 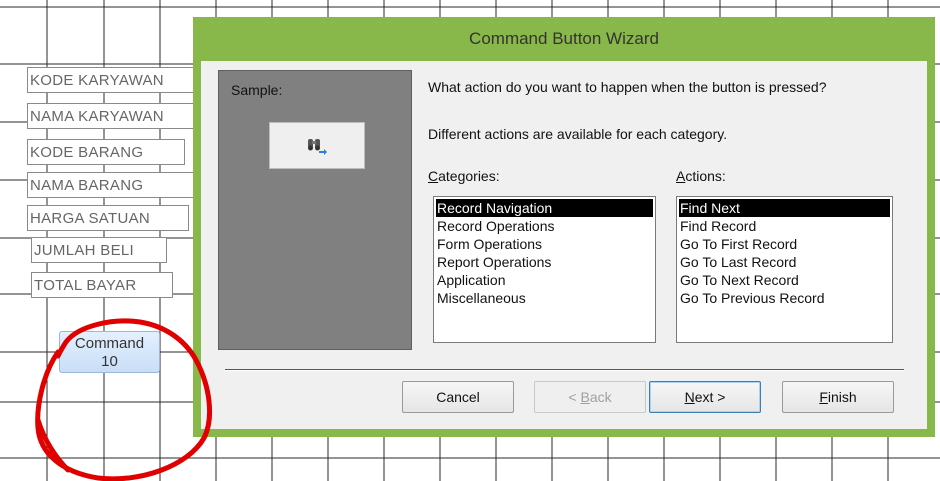 I want to click on command-button-label: Command, so click(x=109, y=343).